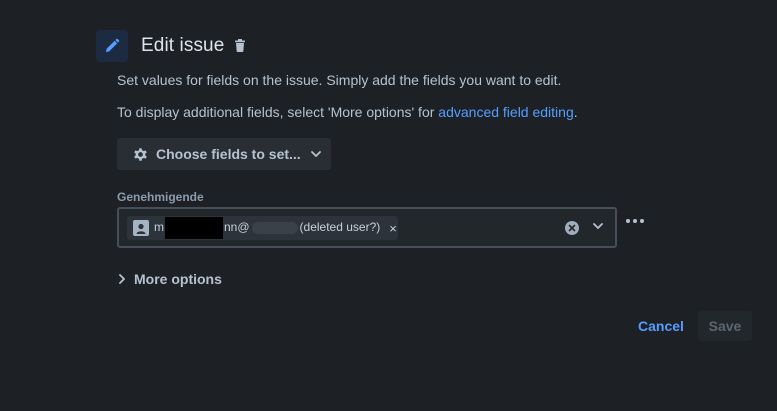  What do you see at coordinates (575, 112) in the screenshot?
I see `description-suffix: .` at bounding box center [575, 112].